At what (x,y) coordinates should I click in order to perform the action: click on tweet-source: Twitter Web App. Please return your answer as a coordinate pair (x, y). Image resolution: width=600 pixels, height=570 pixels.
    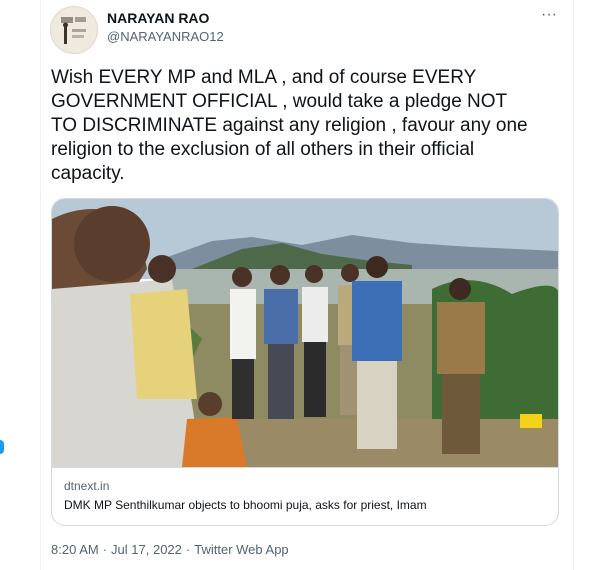
    Looking at the image, I should click on (241, 549).